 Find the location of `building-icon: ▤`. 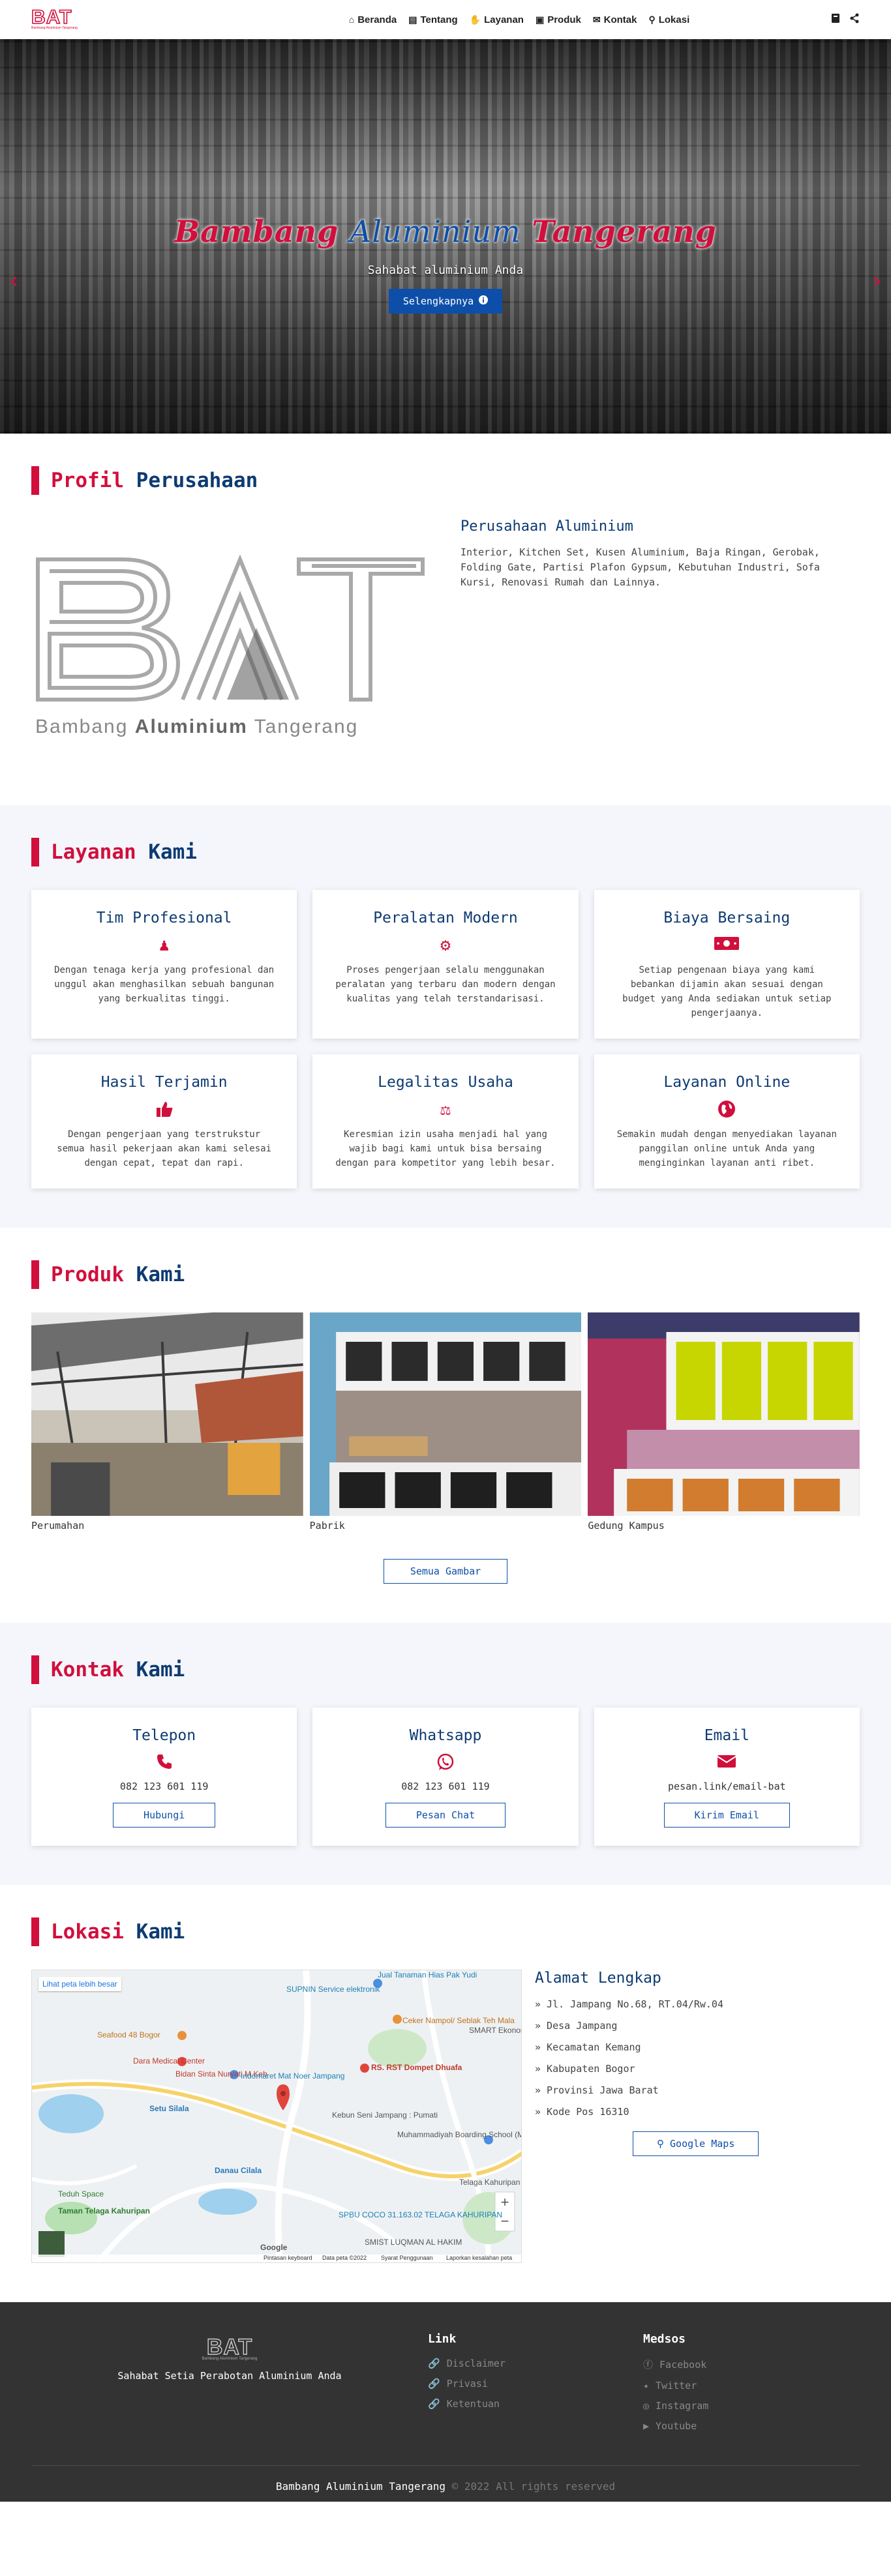

building-icon: ▤ is located at coordinates (412, 19).